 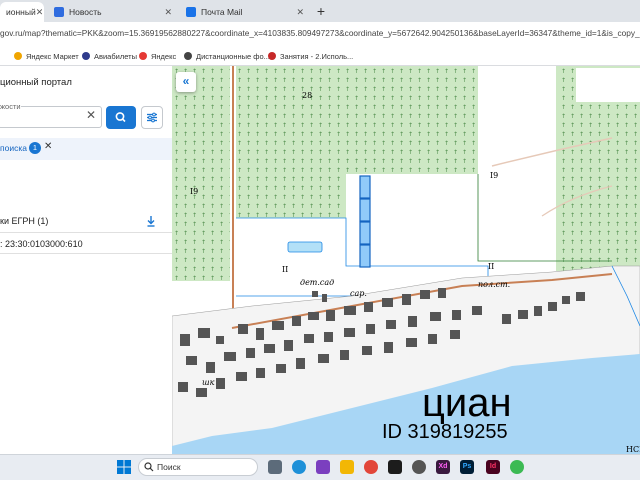 I want to click on tab-news: Новость ✕, so click(x=113, y=12).